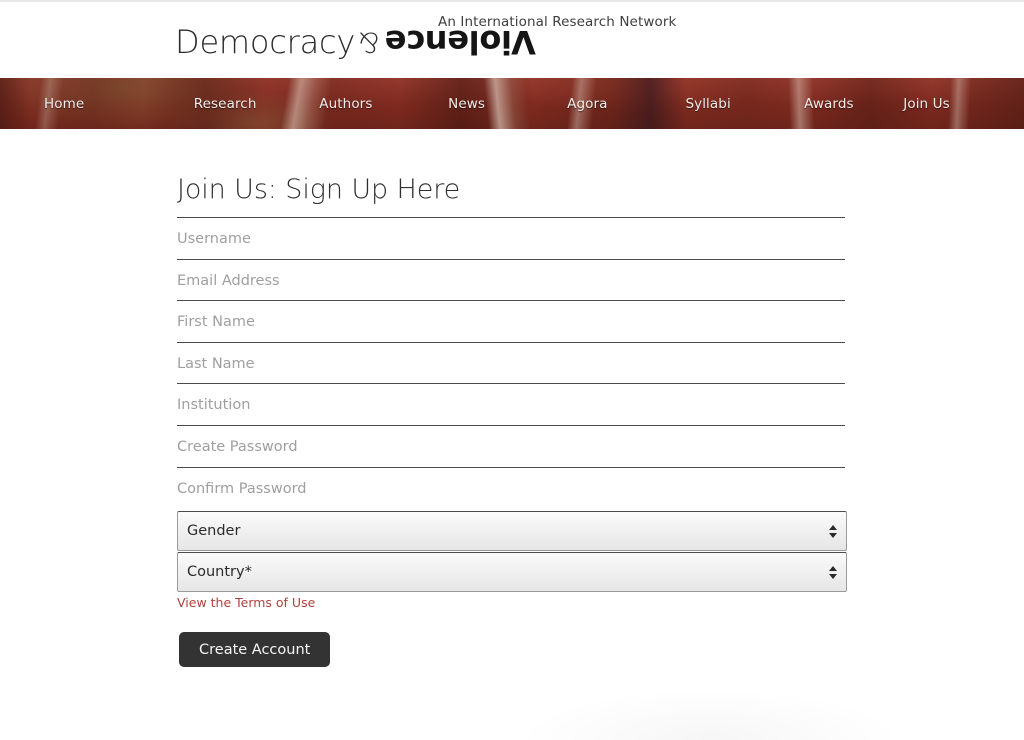 The width and height of the screenshot is (1024, 740). I want to click on field-email, so click(511, 279).